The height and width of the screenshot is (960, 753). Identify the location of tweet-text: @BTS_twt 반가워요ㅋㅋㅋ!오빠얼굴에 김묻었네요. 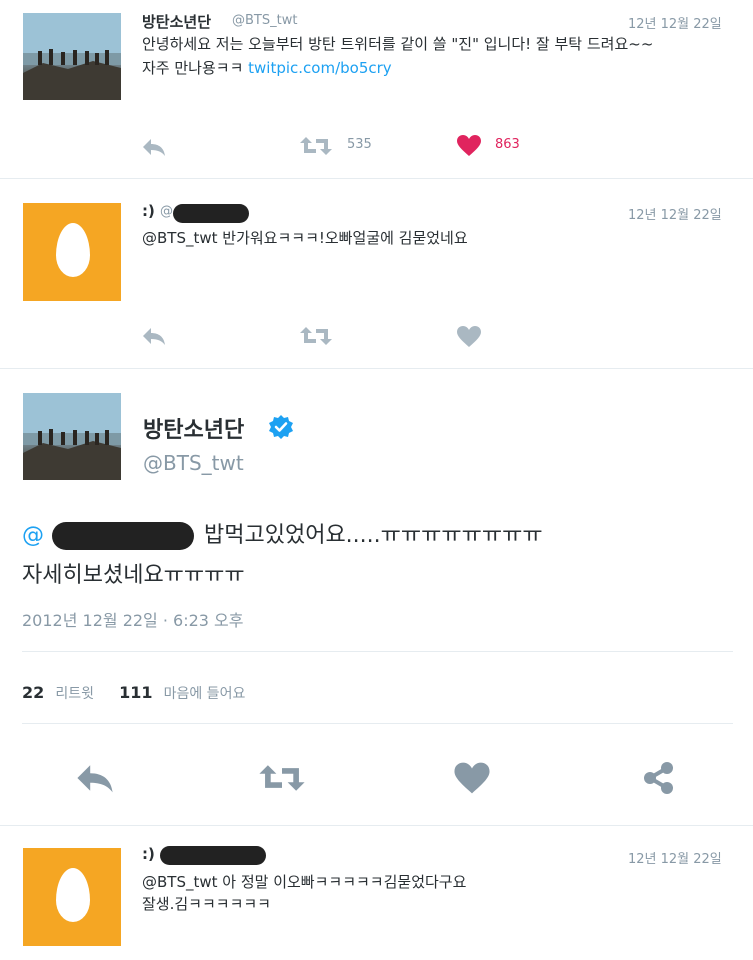
(305, 238).